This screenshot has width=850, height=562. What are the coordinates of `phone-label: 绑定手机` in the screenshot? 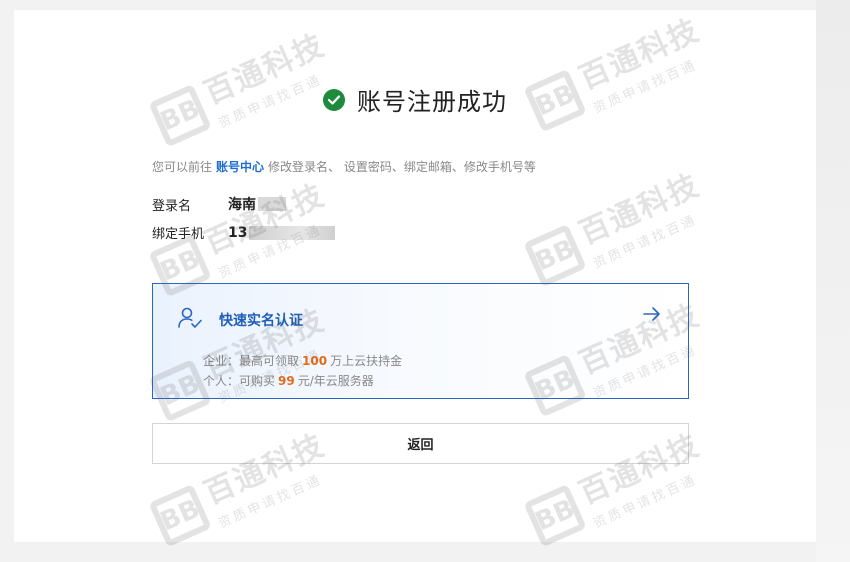 It's located at (178, 234).